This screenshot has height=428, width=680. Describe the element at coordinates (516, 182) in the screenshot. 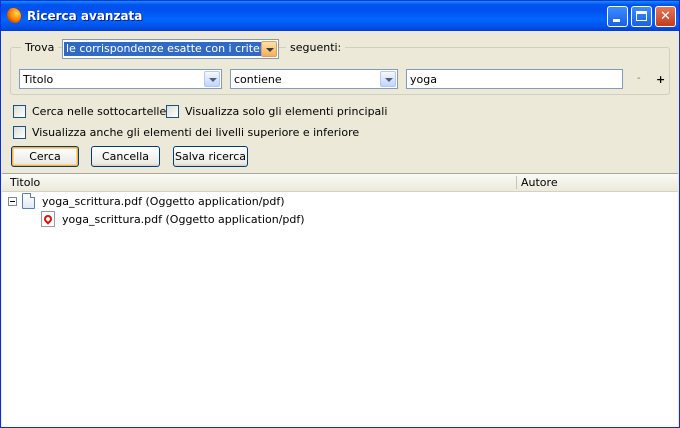

I see `column-divider` at that location.